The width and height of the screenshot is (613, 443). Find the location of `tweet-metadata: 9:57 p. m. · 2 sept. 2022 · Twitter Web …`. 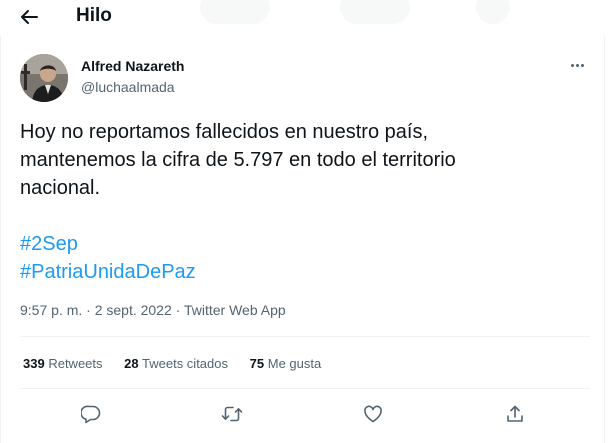

tweet-metadata: 9:57 p. m. · 2 sept. 2022 · Twitter Web … is located at coordinates (153, 310).